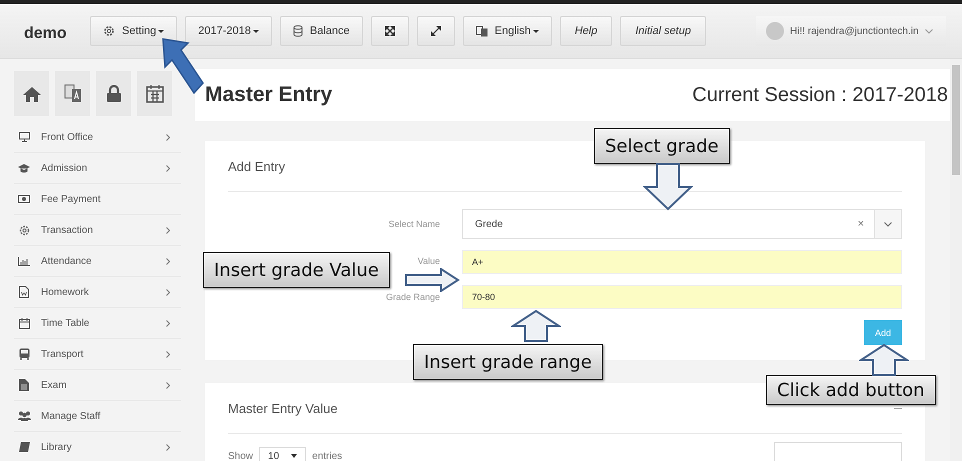 This screenshot has width=962, height=461. What do you see at coordinates (282, 453) in the screenshot?
I see `page-size-select: 10` at bounding box center [282, 453].